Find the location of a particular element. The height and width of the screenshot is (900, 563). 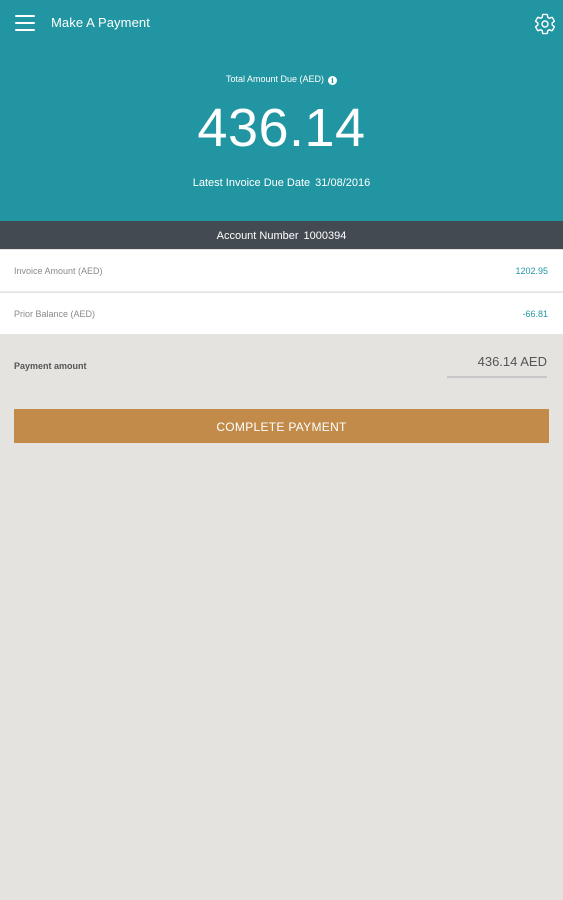

payment-amount-value: 436.14 AED is located at coordinates (512, 361).